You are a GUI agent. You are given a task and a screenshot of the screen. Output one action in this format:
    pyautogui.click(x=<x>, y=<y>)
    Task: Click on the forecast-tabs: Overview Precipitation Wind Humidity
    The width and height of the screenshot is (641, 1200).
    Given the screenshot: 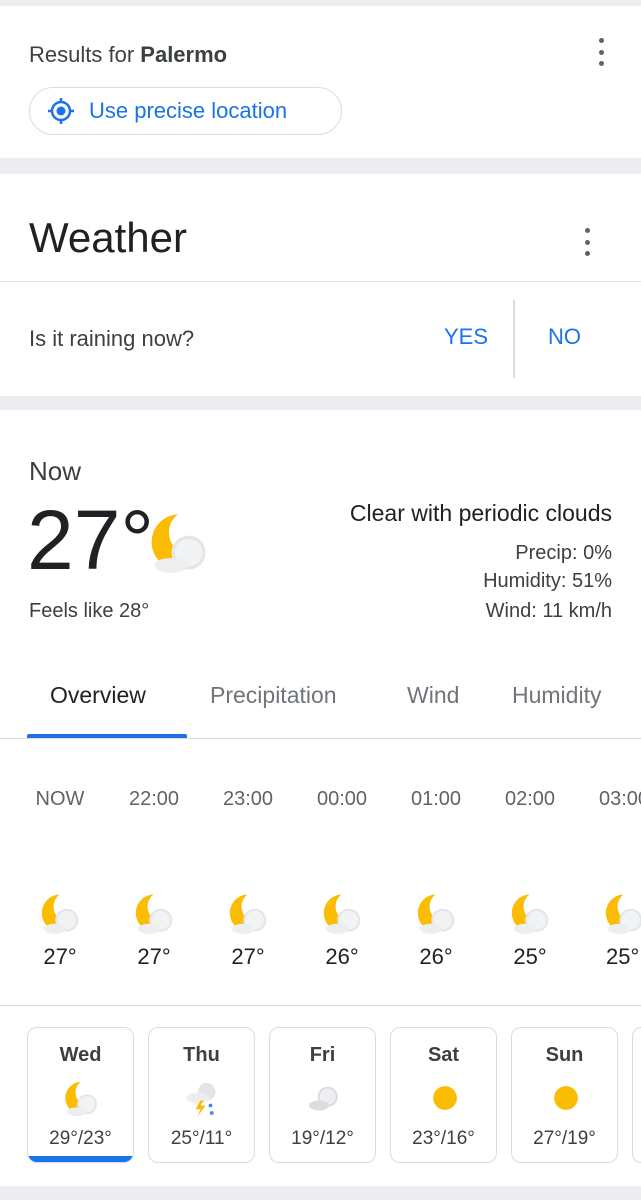 What is the action you would take?
    pyautogui.click(x=320, y=701)
    